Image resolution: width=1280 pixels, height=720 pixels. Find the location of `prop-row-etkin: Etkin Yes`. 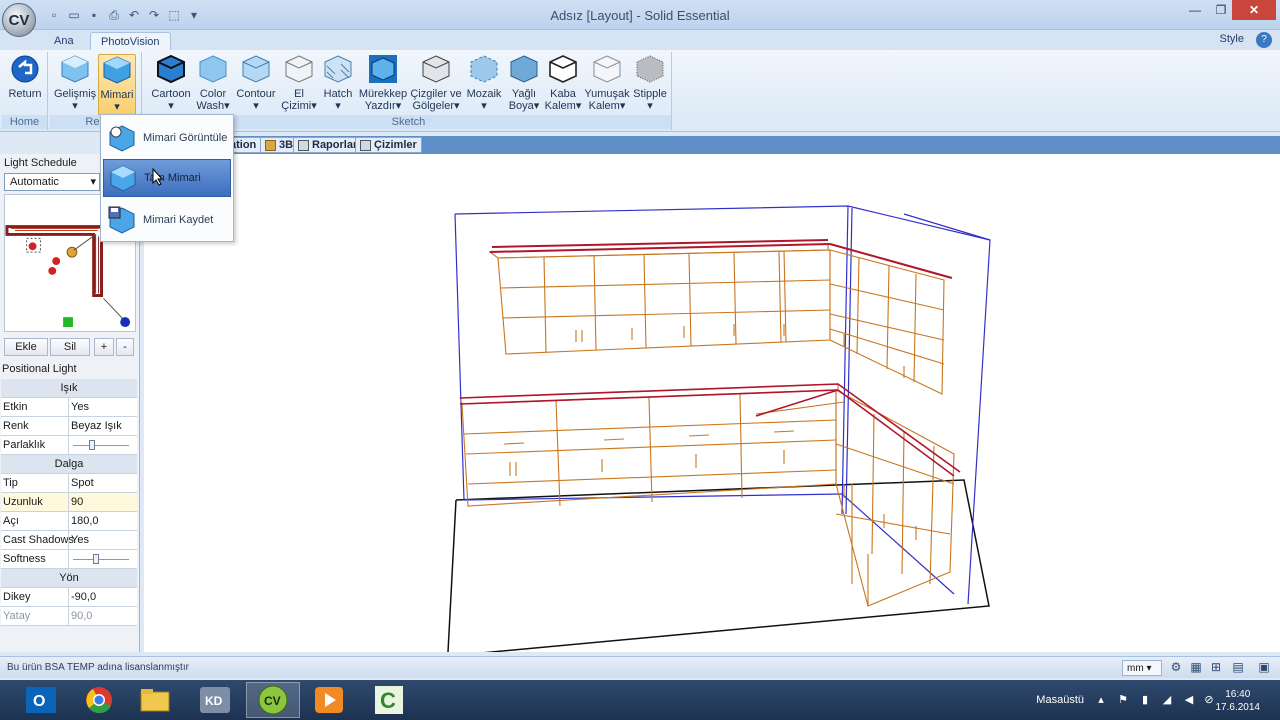

prop-row-etkin: Etkin Yes is located at coordinates (69, 407).